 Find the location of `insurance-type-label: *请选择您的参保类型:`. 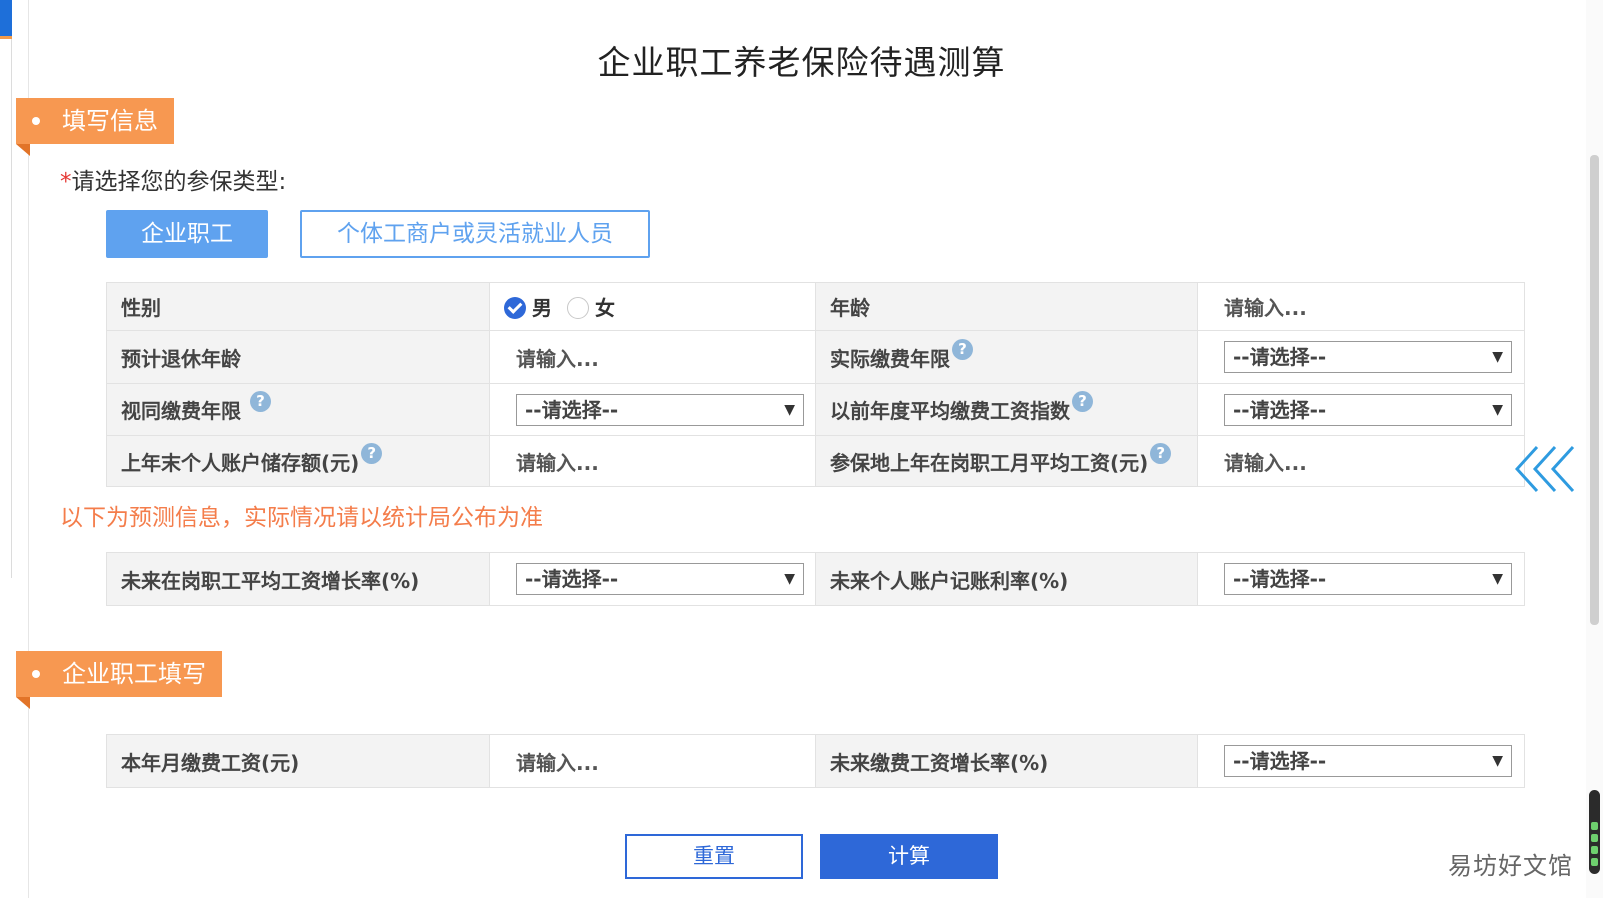

insurance-type-label: *请选择您的参保类型: is located at coordinates (173, 179).